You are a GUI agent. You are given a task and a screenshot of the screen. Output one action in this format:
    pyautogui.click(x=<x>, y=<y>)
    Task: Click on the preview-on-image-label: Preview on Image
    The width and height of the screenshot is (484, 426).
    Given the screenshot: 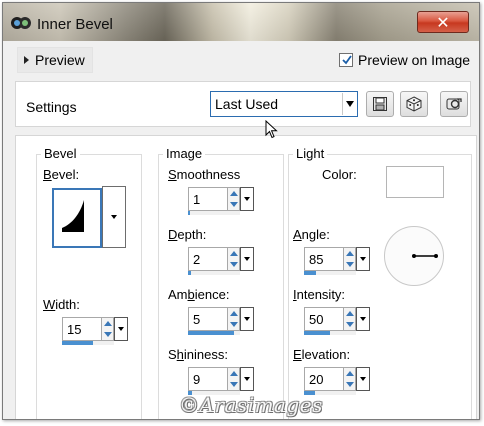 What is the action you would take?
    pyautogui.click(x=414, y=60)
    